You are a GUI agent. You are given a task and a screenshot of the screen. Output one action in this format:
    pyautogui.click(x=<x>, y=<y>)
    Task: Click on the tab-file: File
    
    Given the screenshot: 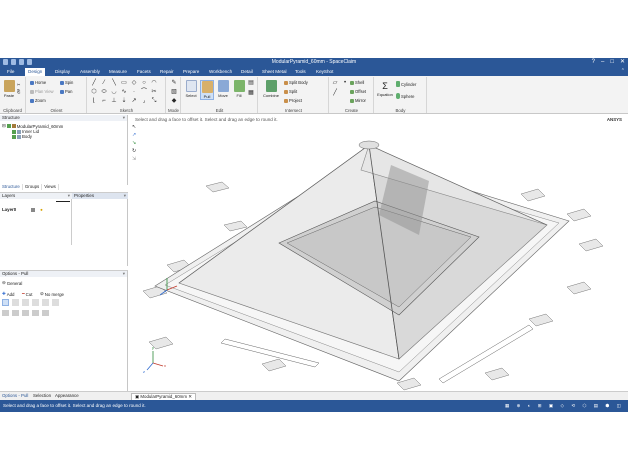 What is the action you would take?
    pyautogui.click(x=11, y=72)
    